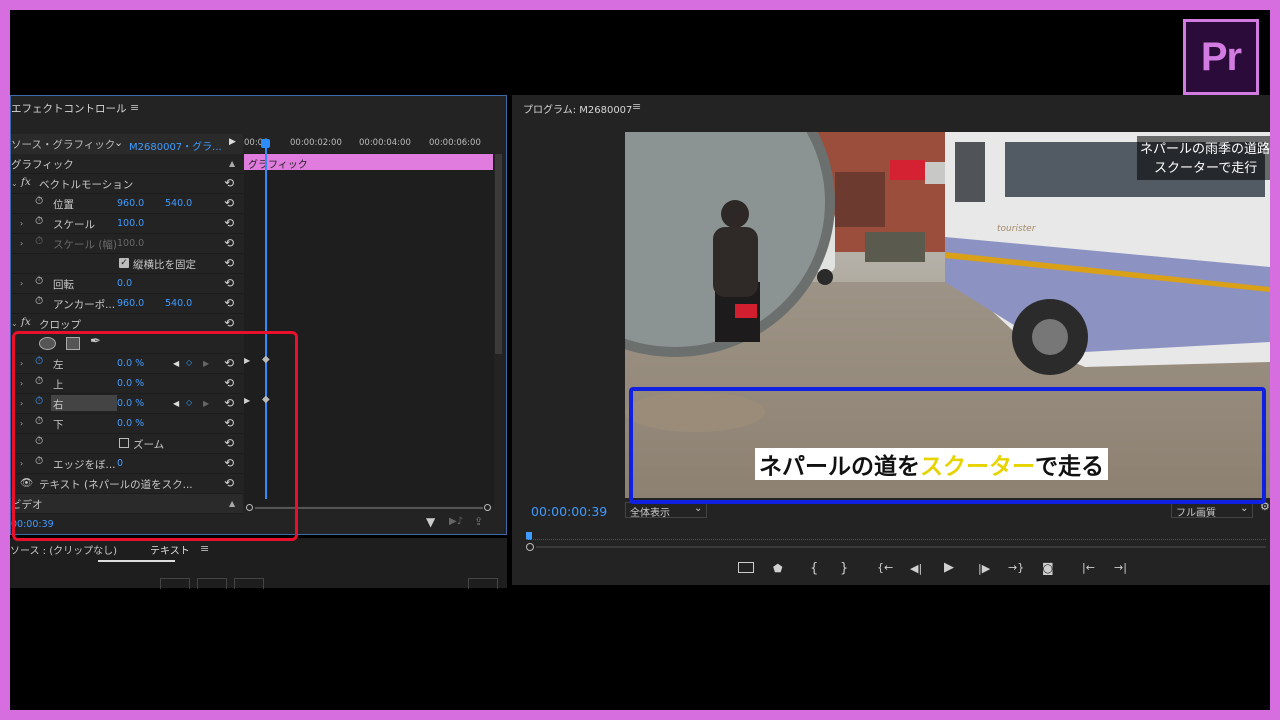 The width and height of the screenshot is (1280, 720). I want to click on play-icon: ▶, so click(949, 567).